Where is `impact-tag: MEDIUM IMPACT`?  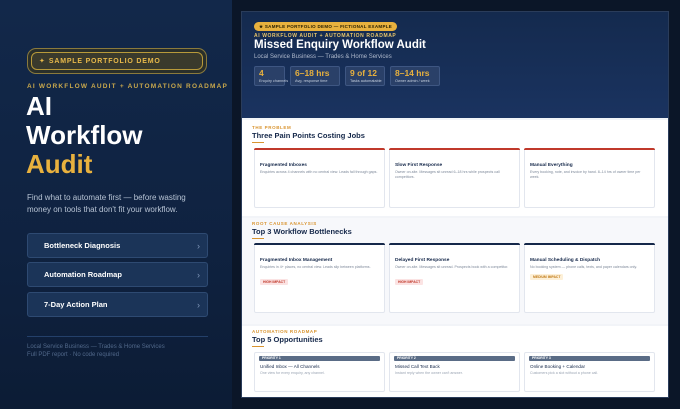
impact-tag: MEDIUM IMPACT is located at coordinates (547, 277).